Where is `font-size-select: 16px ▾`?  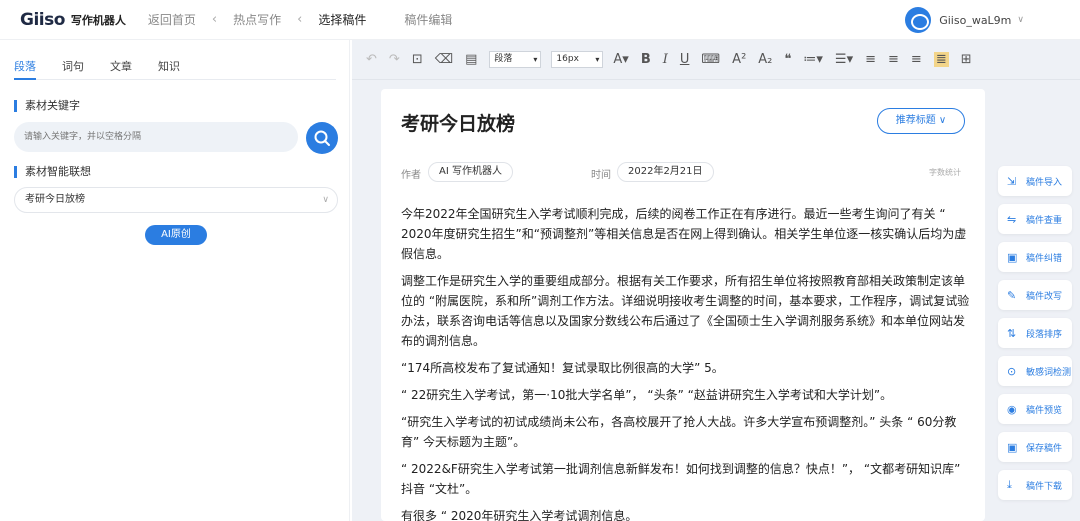 font-size-select: 16px ▾ is located at coordinates (577, 59).